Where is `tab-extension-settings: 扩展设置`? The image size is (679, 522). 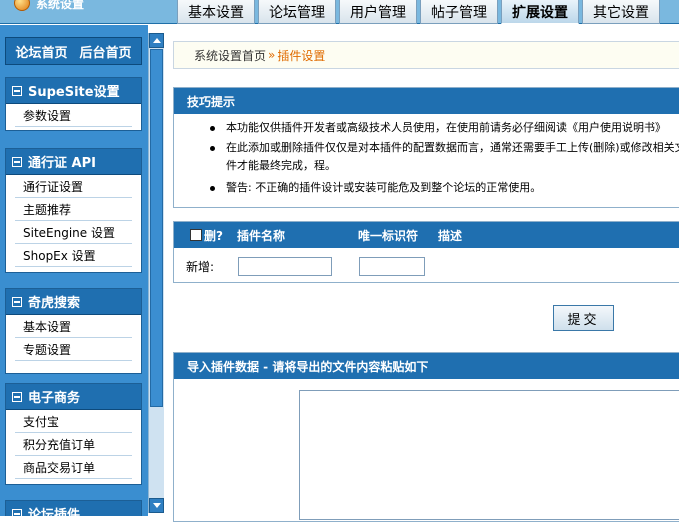
tab-extension-settings: 扩展设置 is located at coordinates (540, 12).